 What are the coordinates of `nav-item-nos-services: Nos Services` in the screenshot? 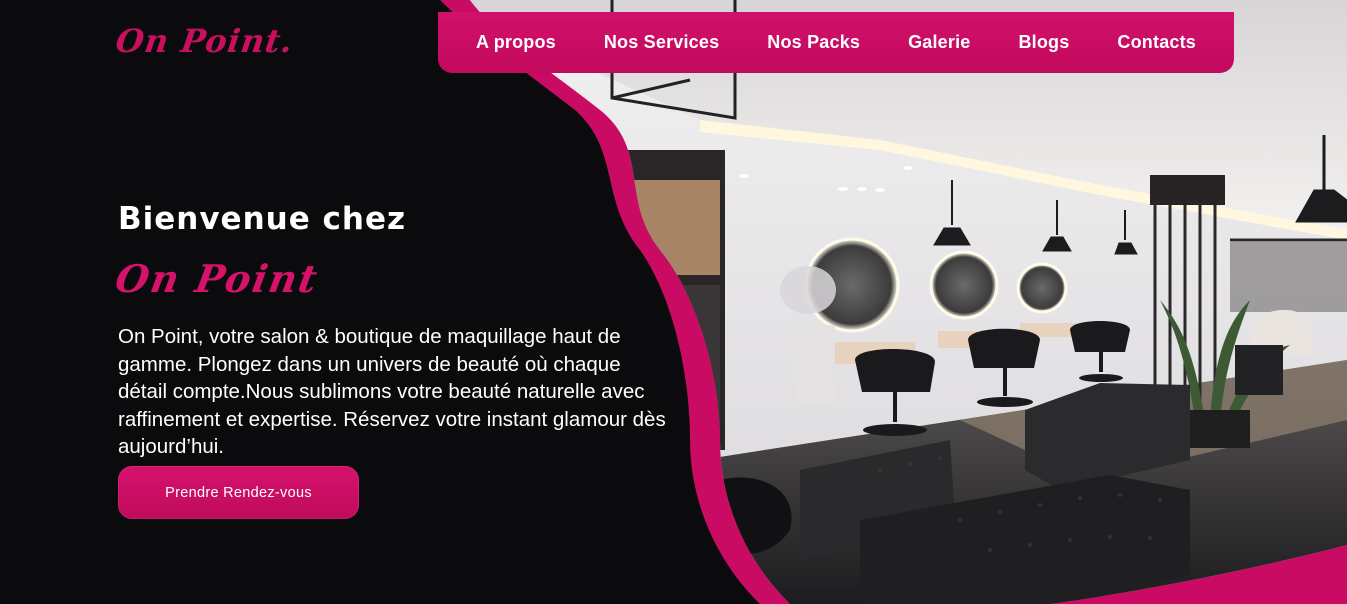 It's located at (661, 42).